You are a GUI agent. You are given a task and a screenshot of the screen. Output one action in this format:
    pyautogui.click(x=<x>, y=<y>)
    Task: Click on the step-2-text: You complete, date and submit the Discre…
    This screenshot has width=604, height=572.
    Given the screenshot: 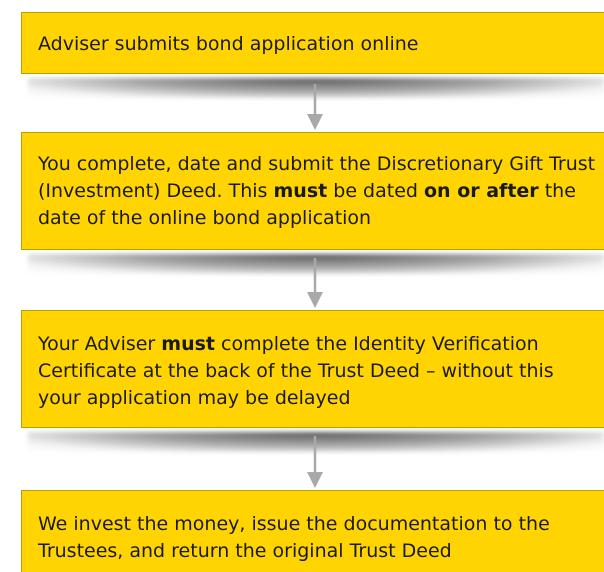 What is the action you would take?
    pyautogui.click(x=316, y=191)
    